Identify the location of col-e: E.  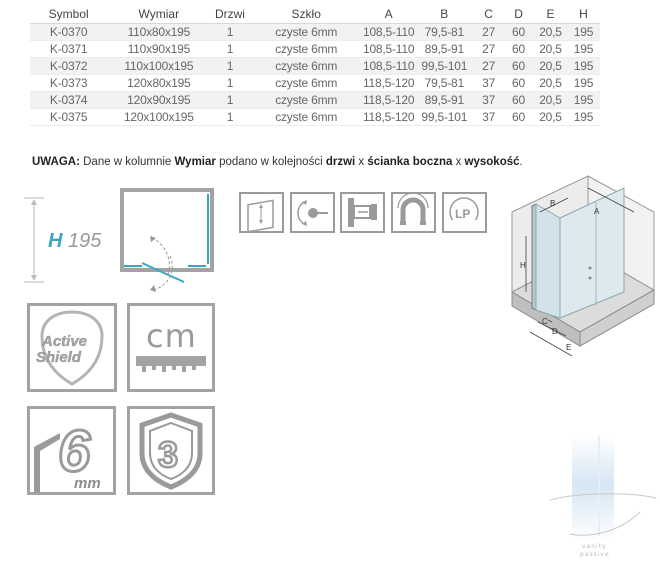
(550, 14).